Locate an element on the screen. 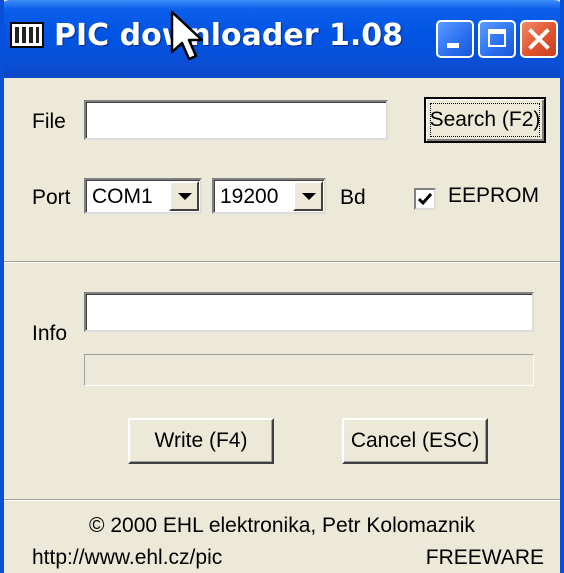  close-icon is located at coordinates (539, 39).